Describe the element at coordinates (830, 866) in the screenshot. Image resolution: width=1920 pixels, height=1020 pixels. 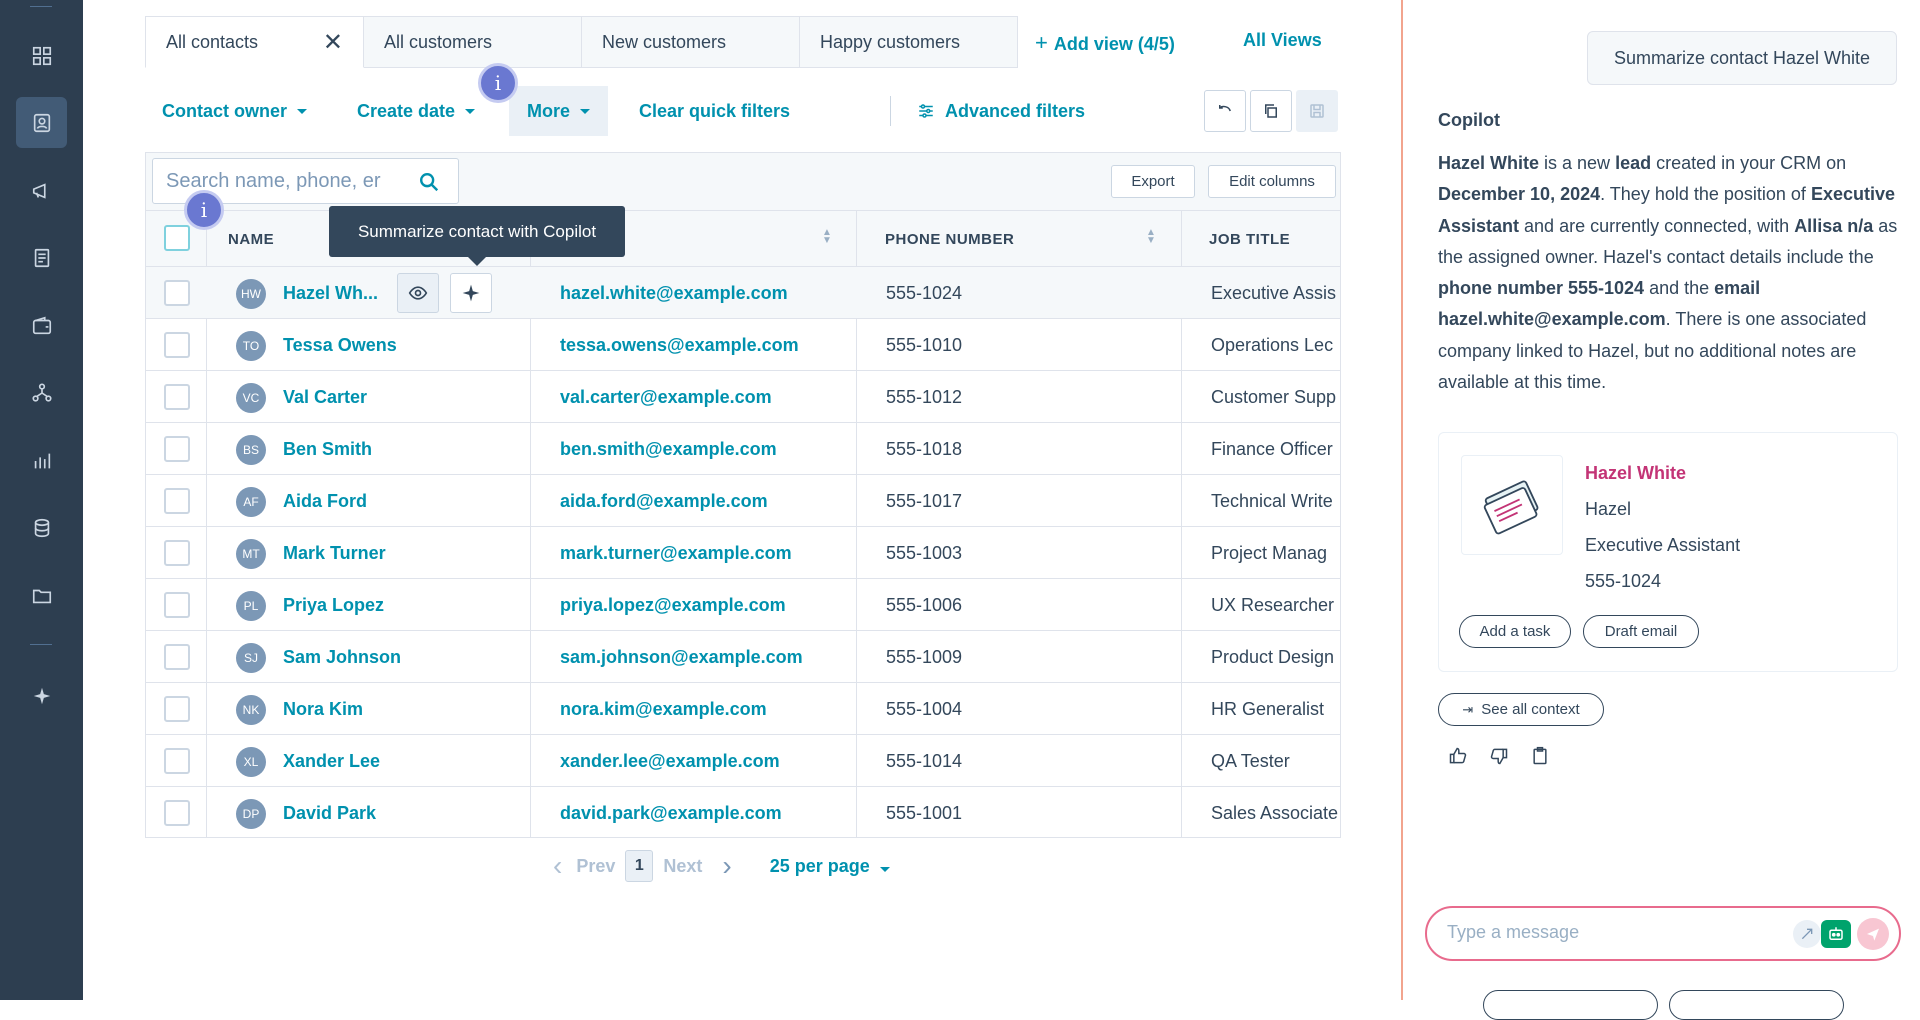
I see `per-page-select: 25 per page` at that location.